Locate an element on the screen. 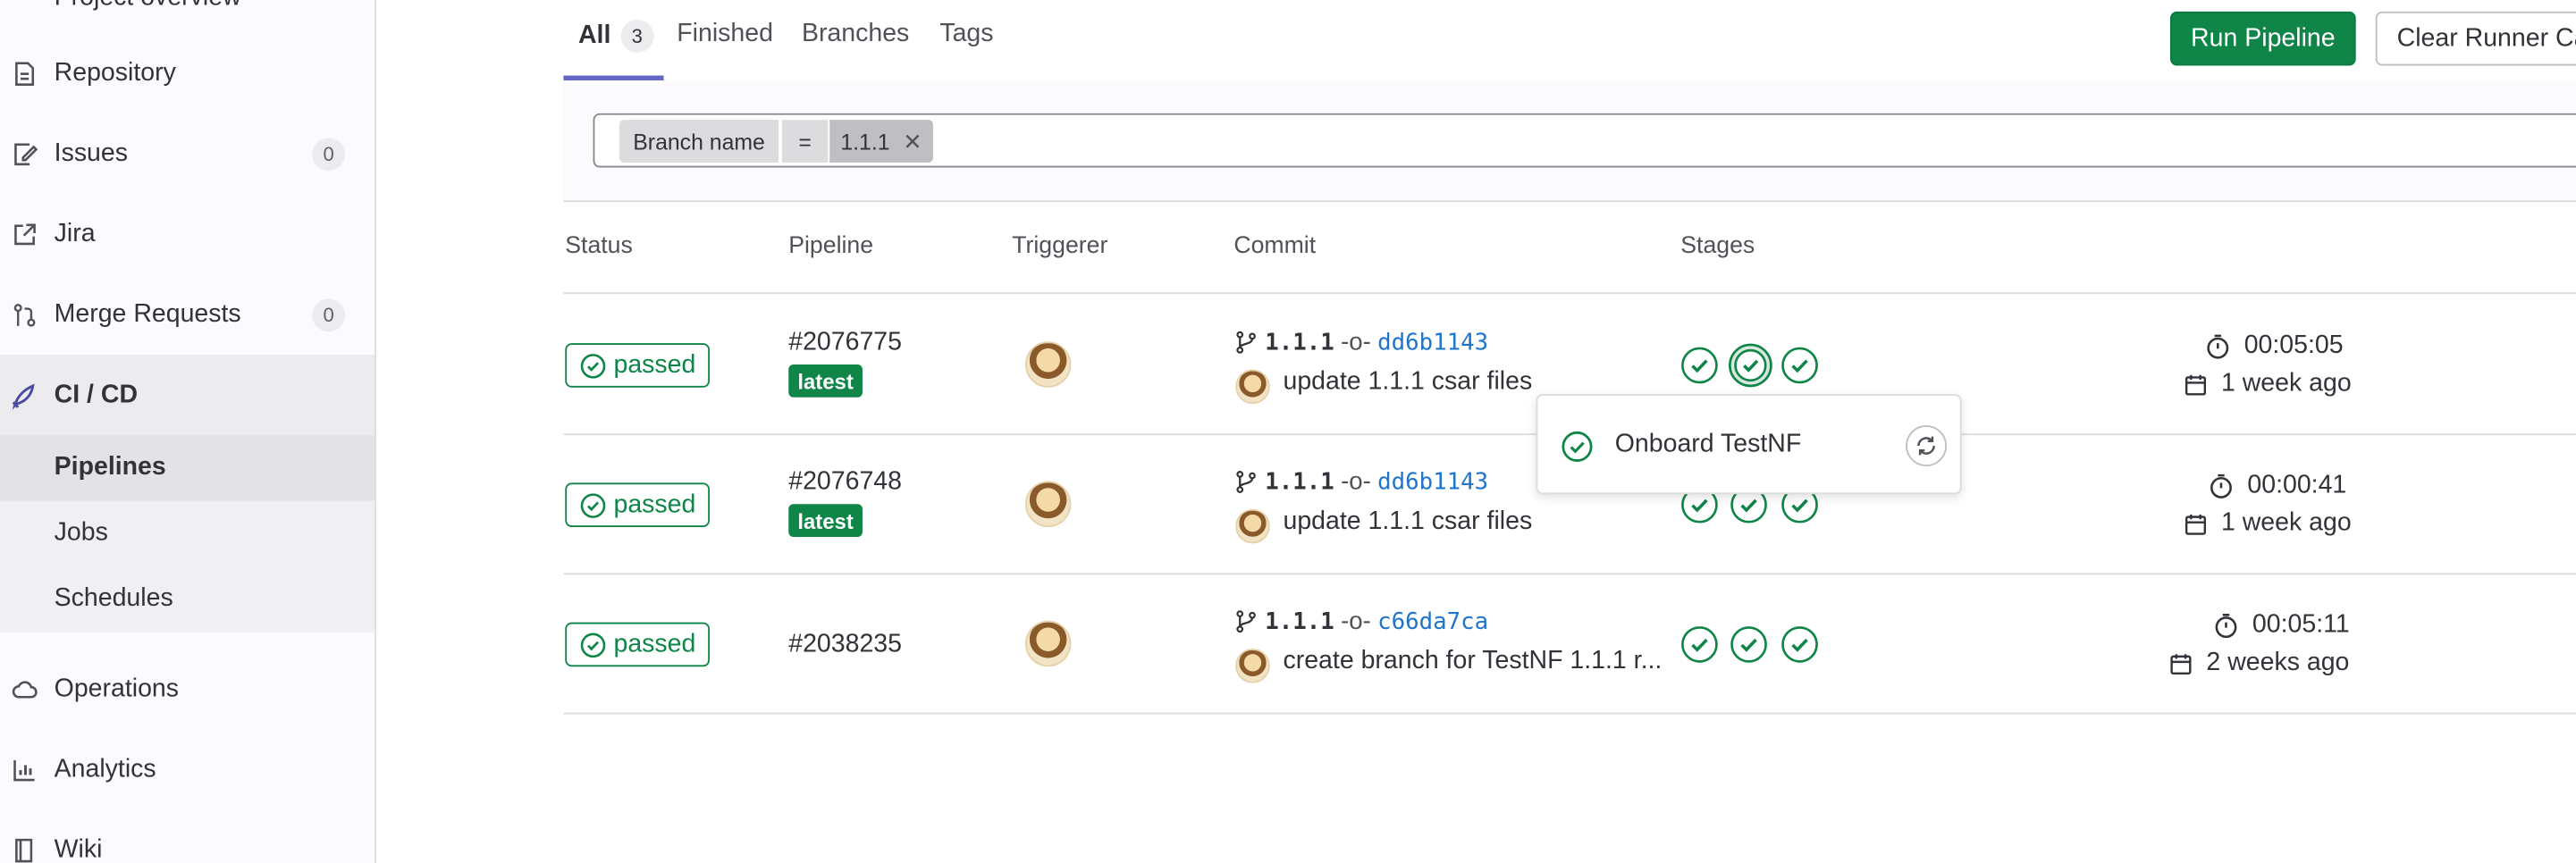 The image size is (2576, 863). sidebar-item-project-overview: Project overview is located at coordinates (148, 6).